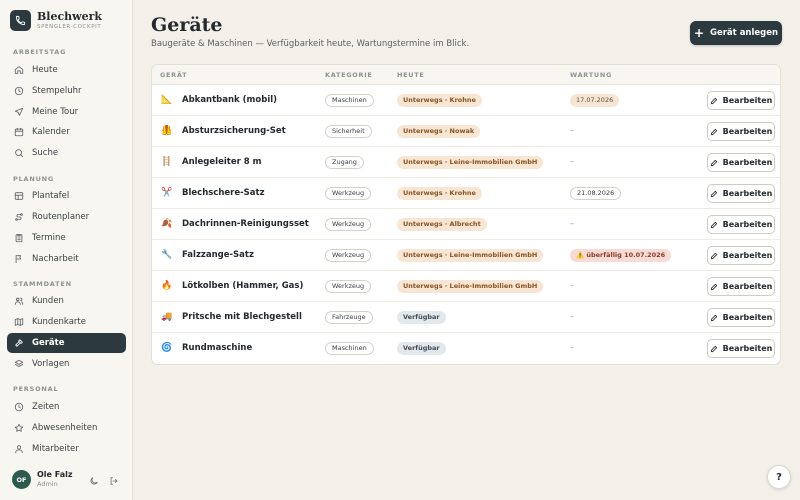 The image size is (800, 500). Describe the element at coordinates (348, 131) in the screenshot. I see `category-badge: Sicherheit` at that location.